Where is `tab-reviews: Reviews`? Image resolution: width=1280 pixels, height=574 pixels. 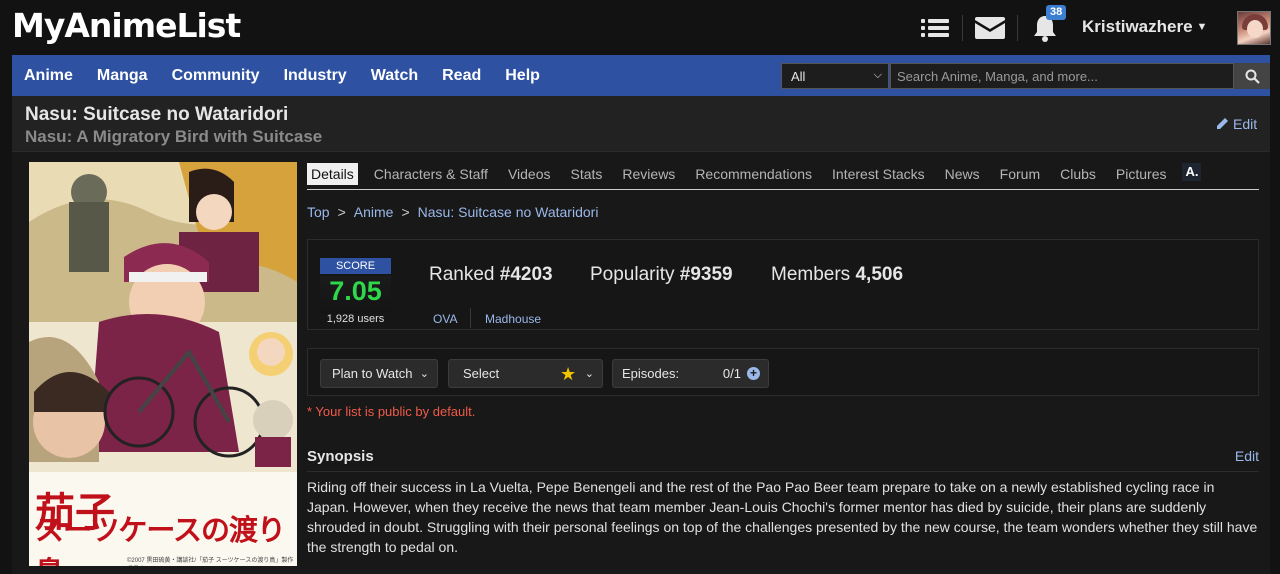
tab-reviews: Reviews is located at coordinates (648, 174).